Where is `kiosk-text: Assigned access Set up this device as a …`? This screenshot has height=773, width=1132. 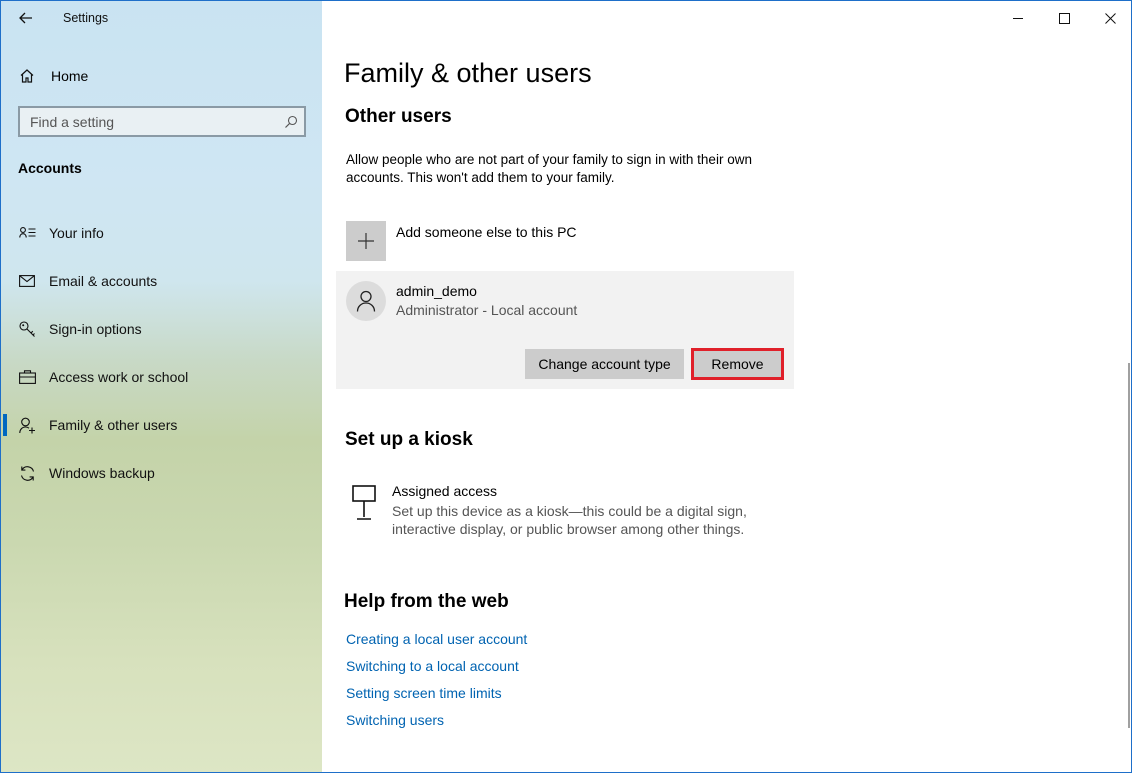 kiosk-text: Assigned access Set up this device as a … is located at coordinates (582, 510).